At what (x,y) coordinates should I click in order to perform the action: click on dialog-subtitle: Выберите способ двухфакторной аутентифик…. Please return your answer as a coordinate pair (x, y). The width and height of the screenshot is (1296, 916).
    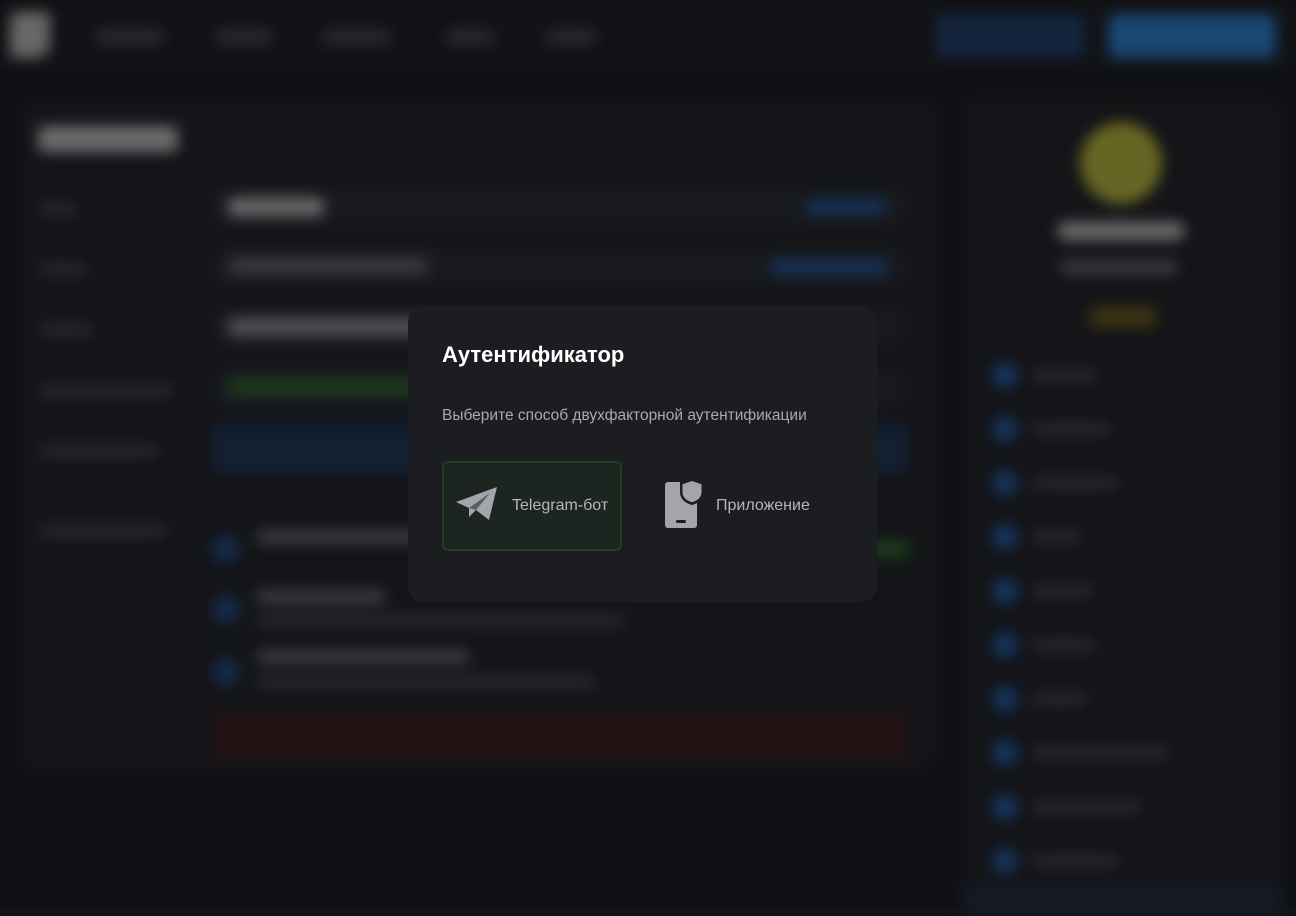
    Looking at the image, I should click on (624, 415).